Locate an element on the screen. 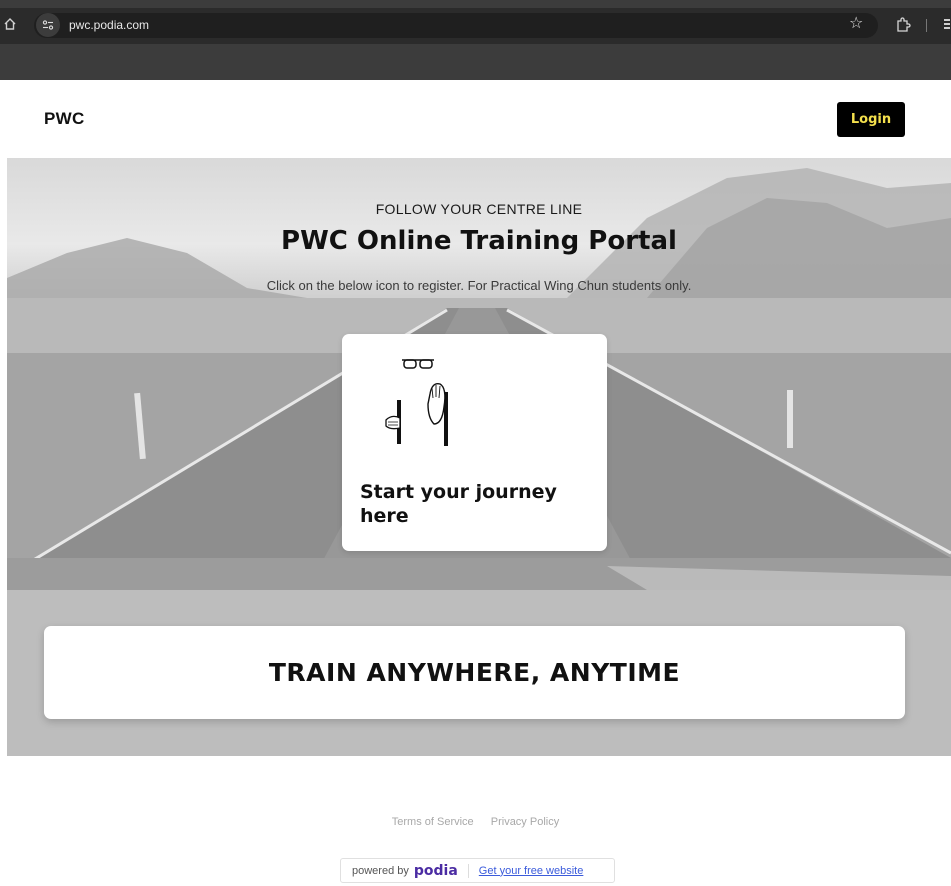 This screenshot has height=886, width=951. powered-by-text: powered by is located at coordinates (380, 870).